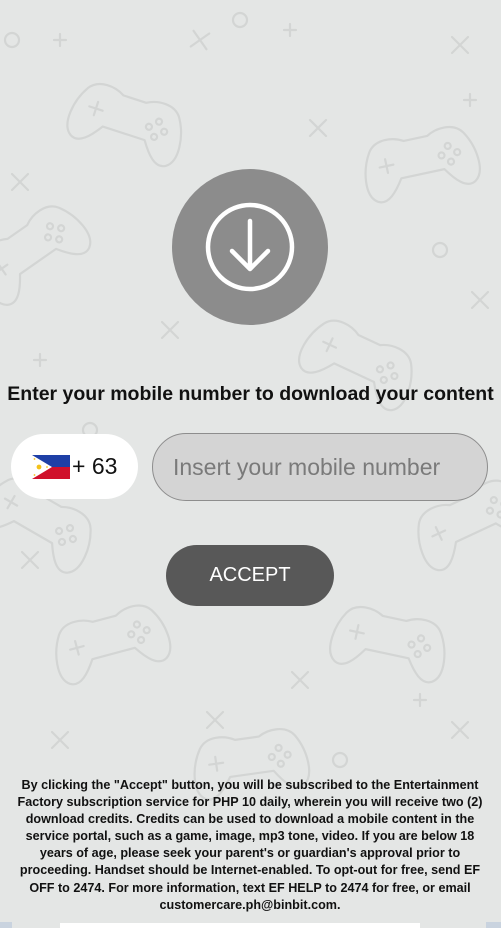 The image size is (501, 928). Describe the element at coordinates (320, 467) in the screenshot. I see `mobile-number-input` at that location.